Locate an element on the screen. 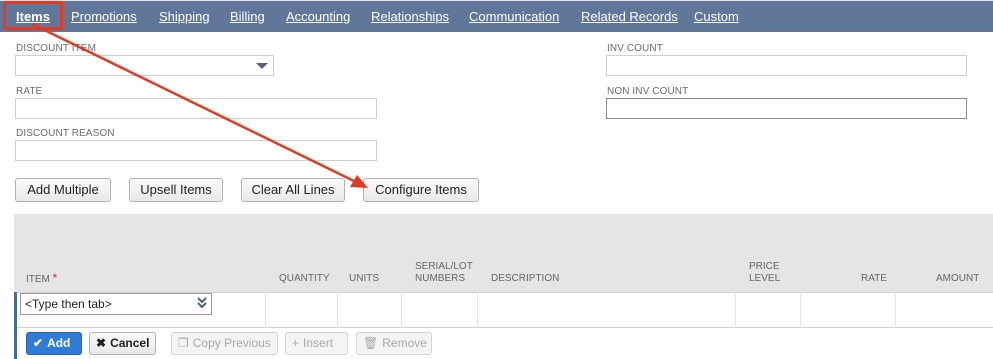 The width and height of the screenshot is (993, 359). column-rate: RATE is located at coordinates (874, 278).